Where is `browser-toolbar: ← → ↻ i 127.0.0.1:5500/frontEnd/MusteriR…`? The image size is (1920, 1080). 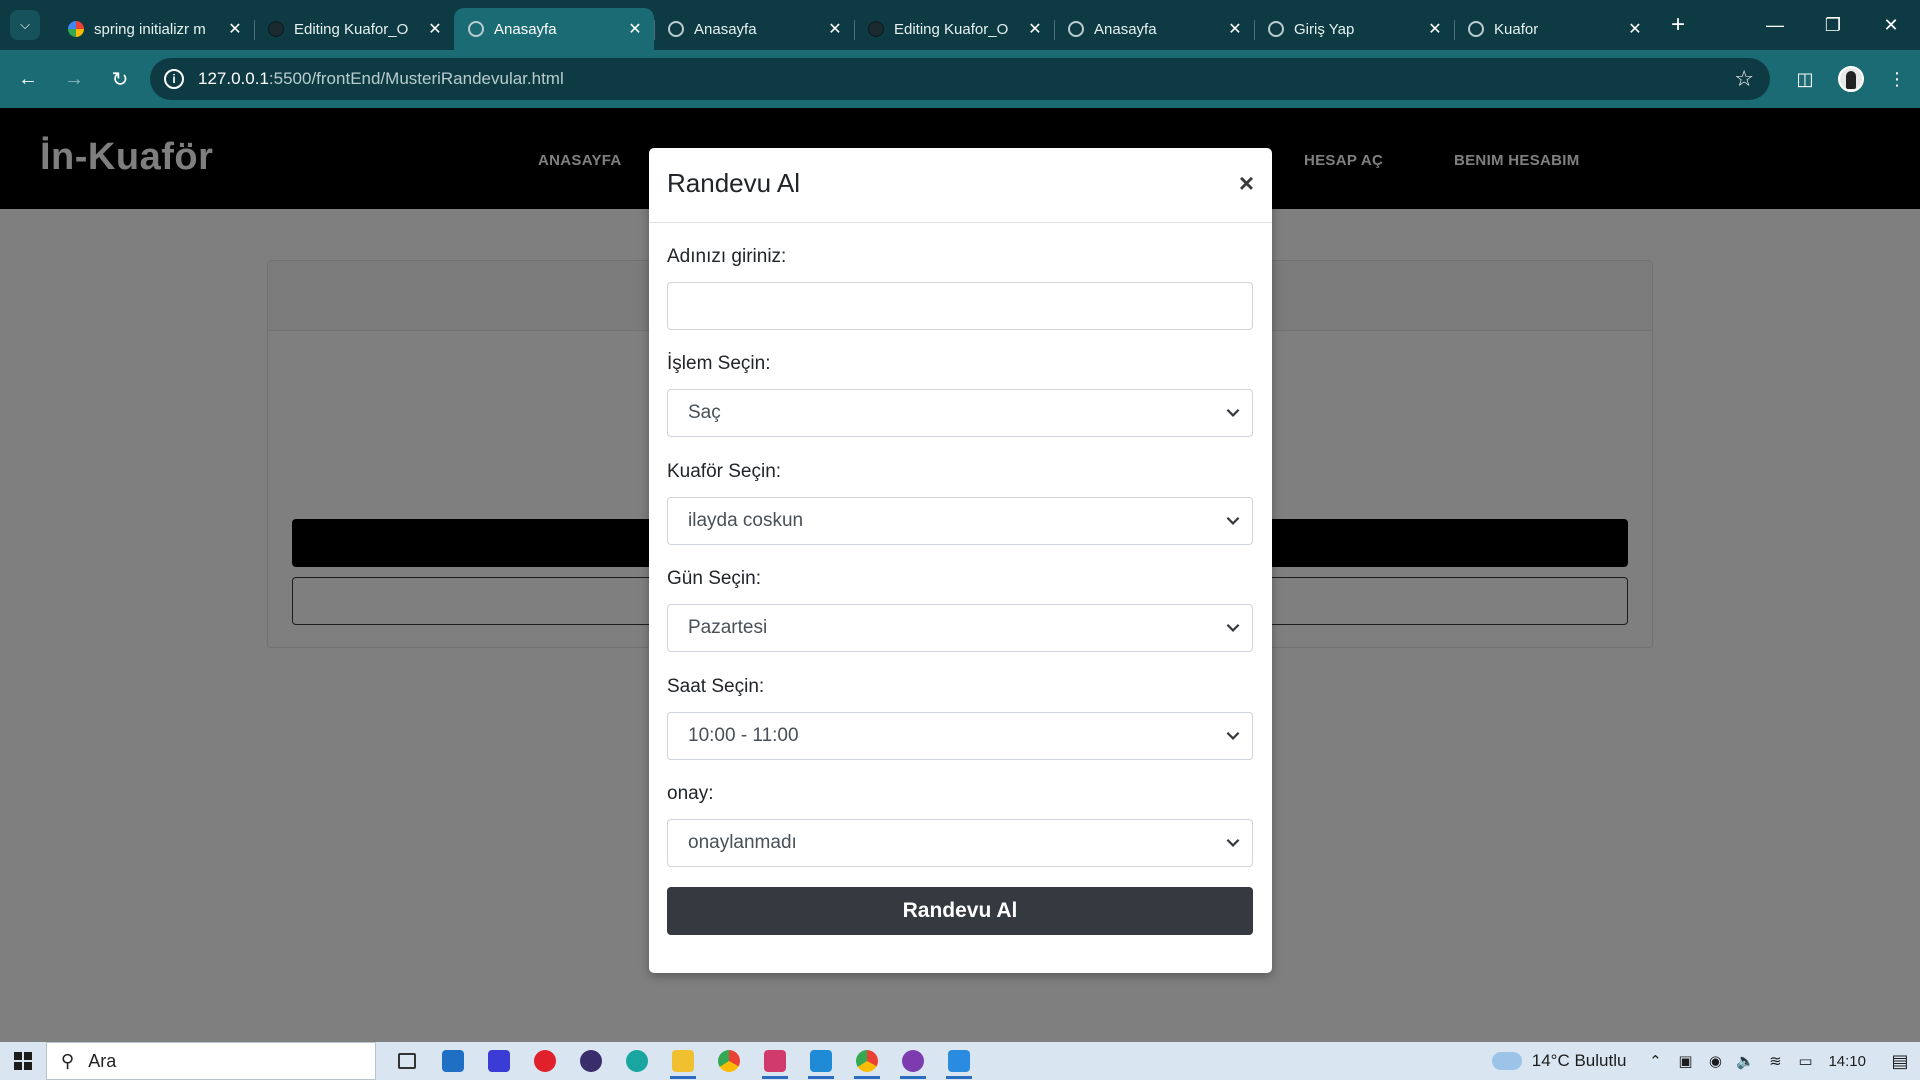 browser-toolbar: ← → ↻ i 127.0.0.1:5500/frontEnd/MusteriR… is located at coordinates (960, 79).